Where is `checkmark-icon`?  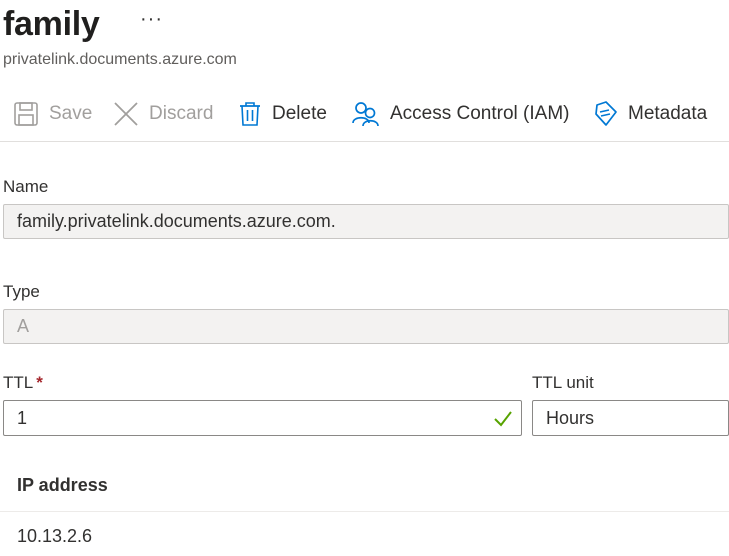
checkmark-icon is located at coordinates (503, 419).